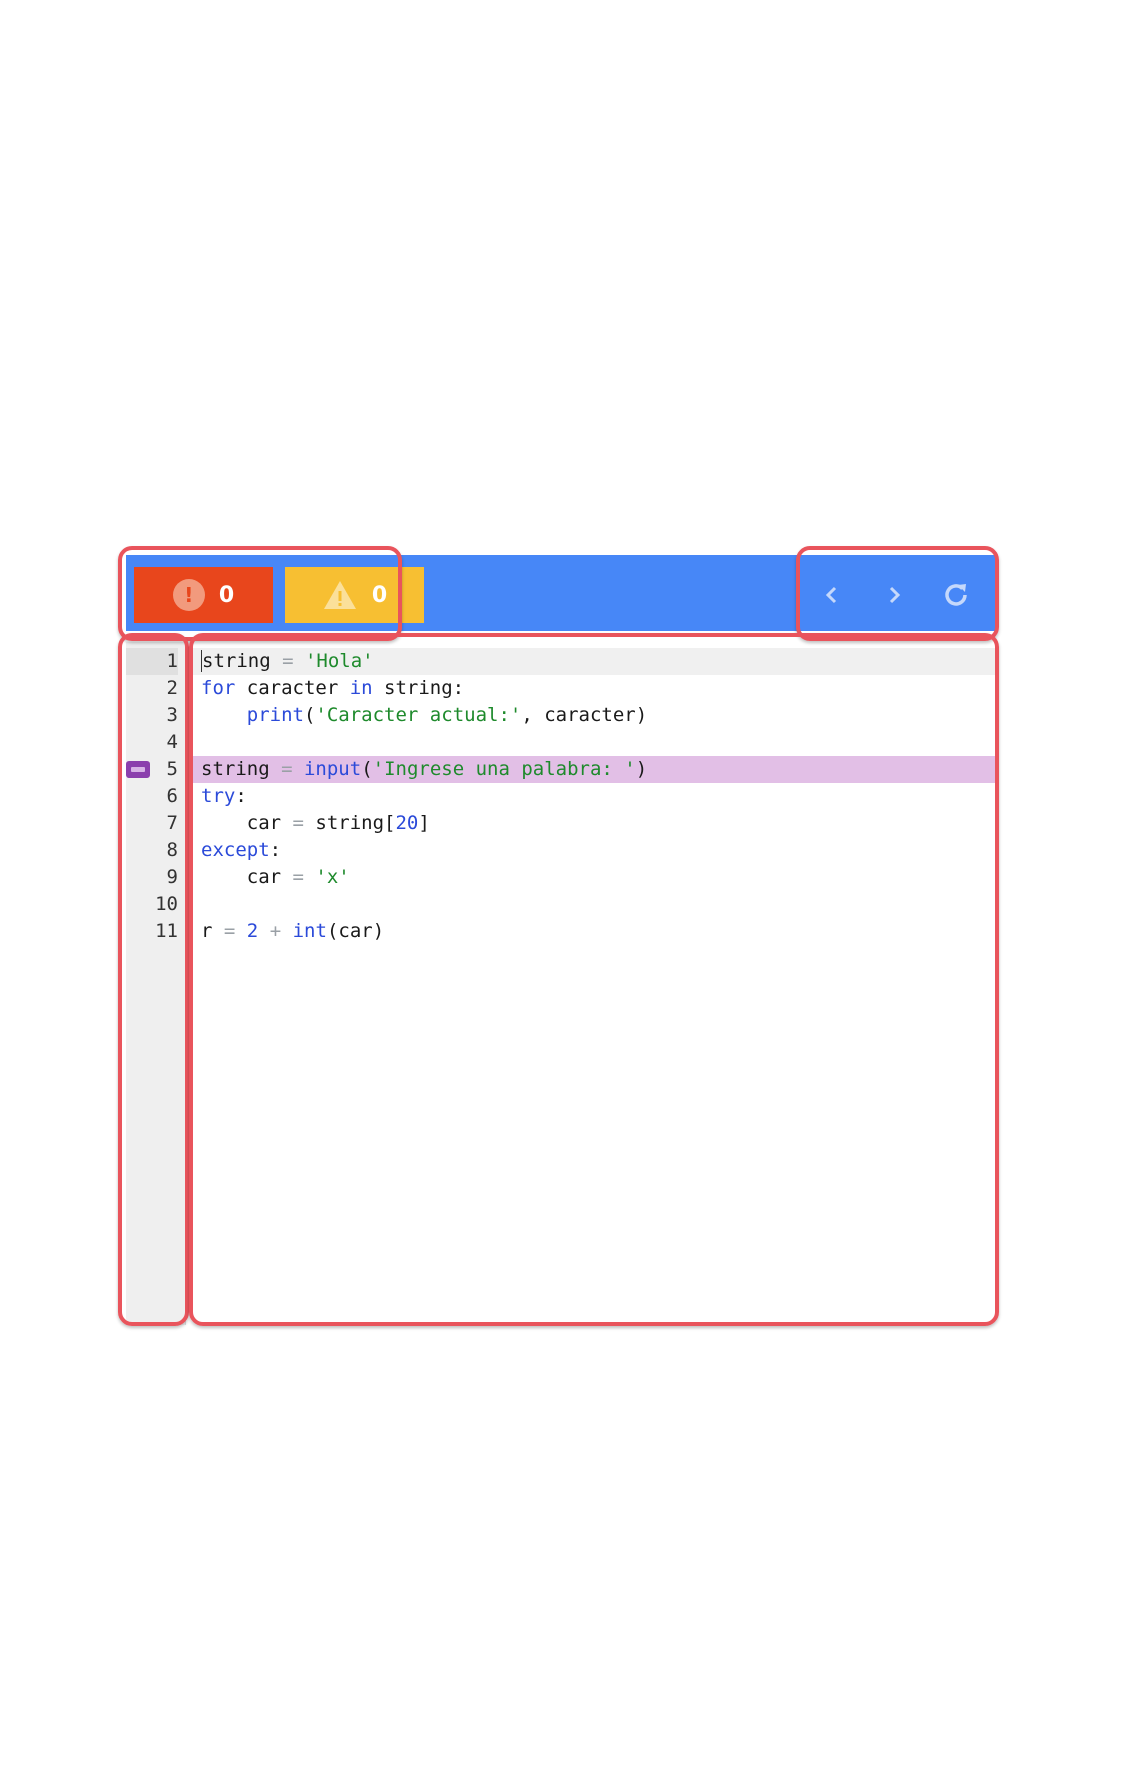 Image resolution: width=1122 pixels, height=1774 pixels. What do you see at coordinates (418, 688) in the screenshot?
I see `code-token: string:` at bounding box center [418, 688].